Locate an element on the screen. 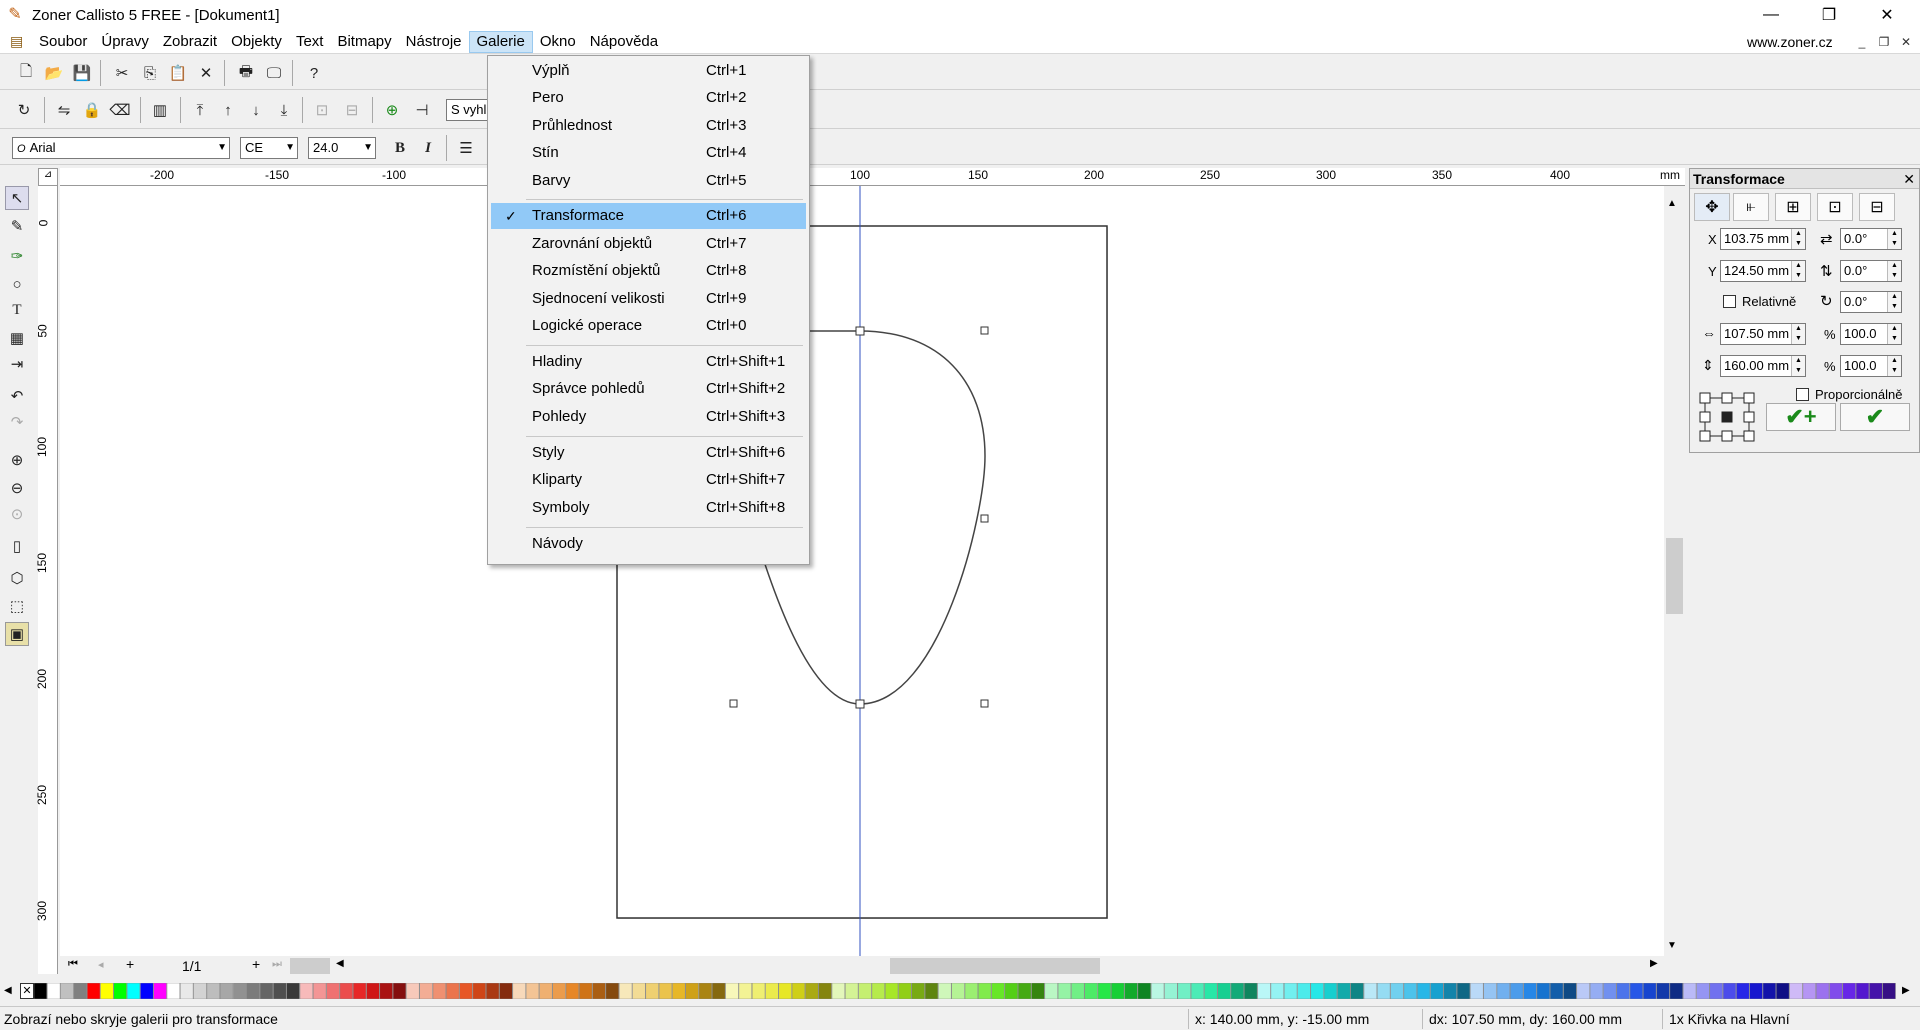 The height and width of the screenshot is (1030, 1920). palette-left-icon: ◀ is located at coordinates (8, 990).